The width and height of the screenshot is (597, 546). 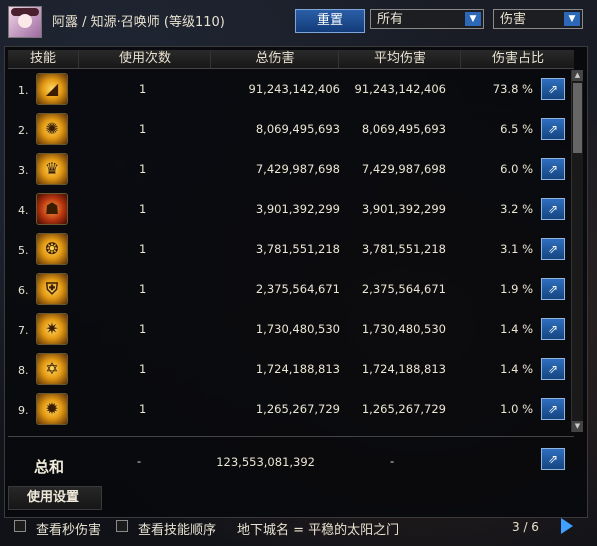 I want to click on hex-rune-skill-icon: ✡, so click(x=52, y=369).